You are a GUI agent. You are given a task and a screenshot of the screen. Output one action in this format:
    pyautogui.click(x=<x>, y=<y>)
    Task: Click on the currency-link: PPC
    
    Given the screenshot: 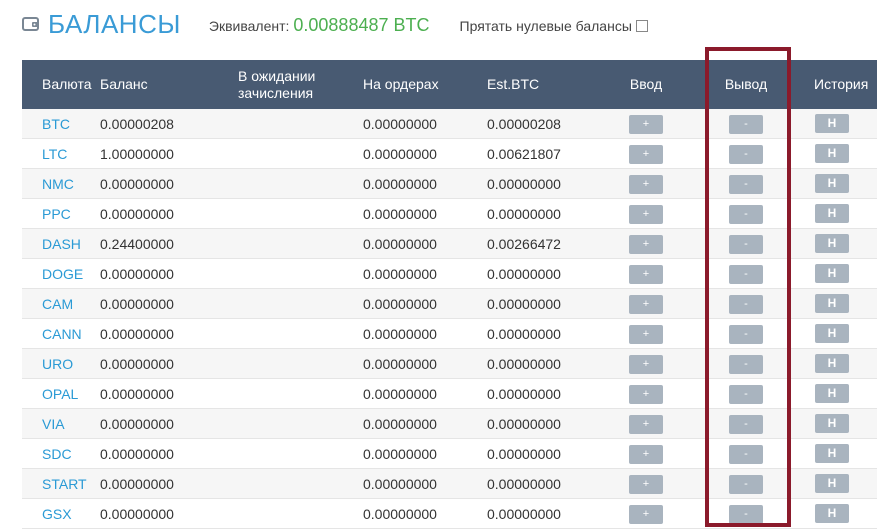 What is the action you would take?
    pyautogui.click(x=56, y=214)
    